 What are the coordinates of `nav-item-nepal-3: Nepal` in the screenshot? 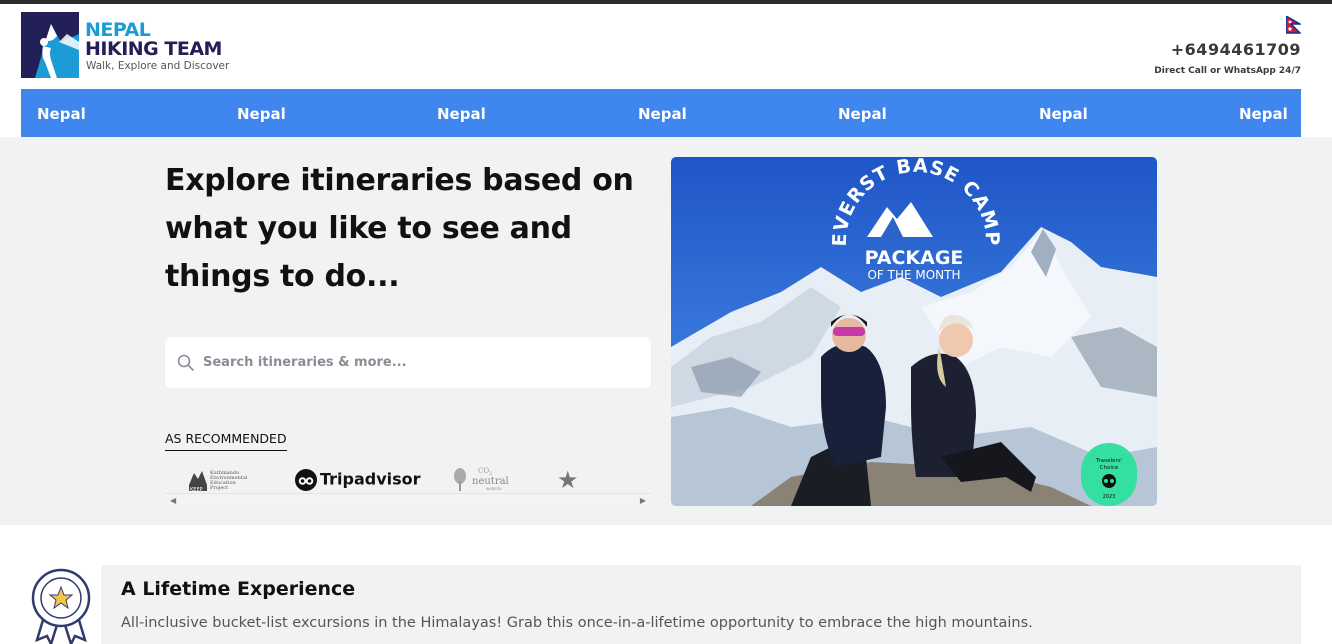 It's located at (461, 114).